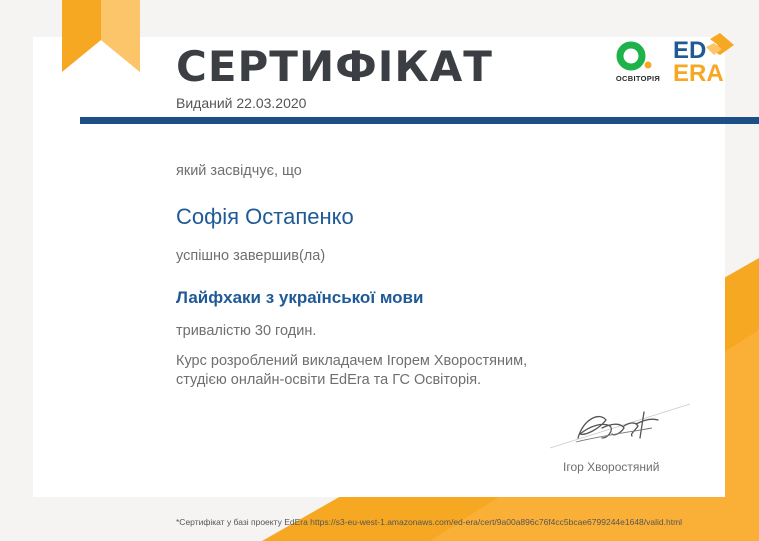 The height and width of the screenshot is (541, 759). I want to click on edera-logo-icon: ED ERA, so click(703, 60).